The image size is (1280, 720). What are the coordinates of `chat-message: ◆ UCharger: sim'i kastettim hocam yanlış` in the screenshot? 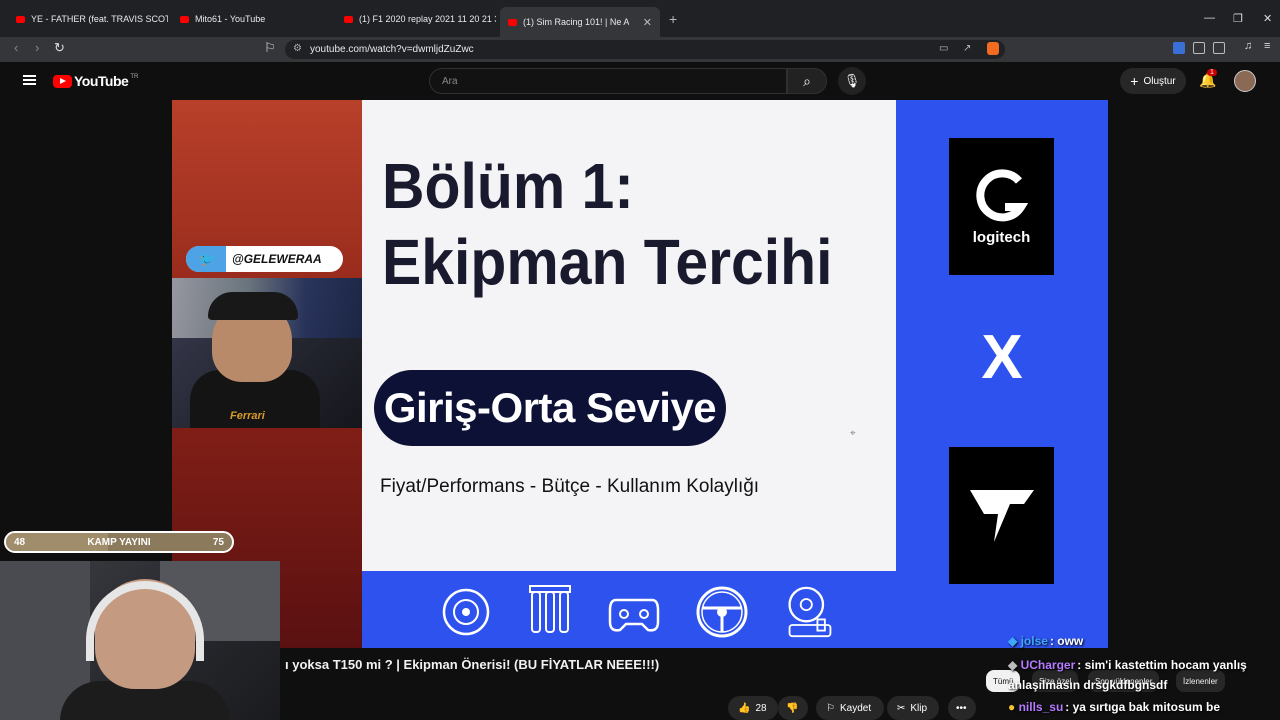 It's located at (1127, 665).